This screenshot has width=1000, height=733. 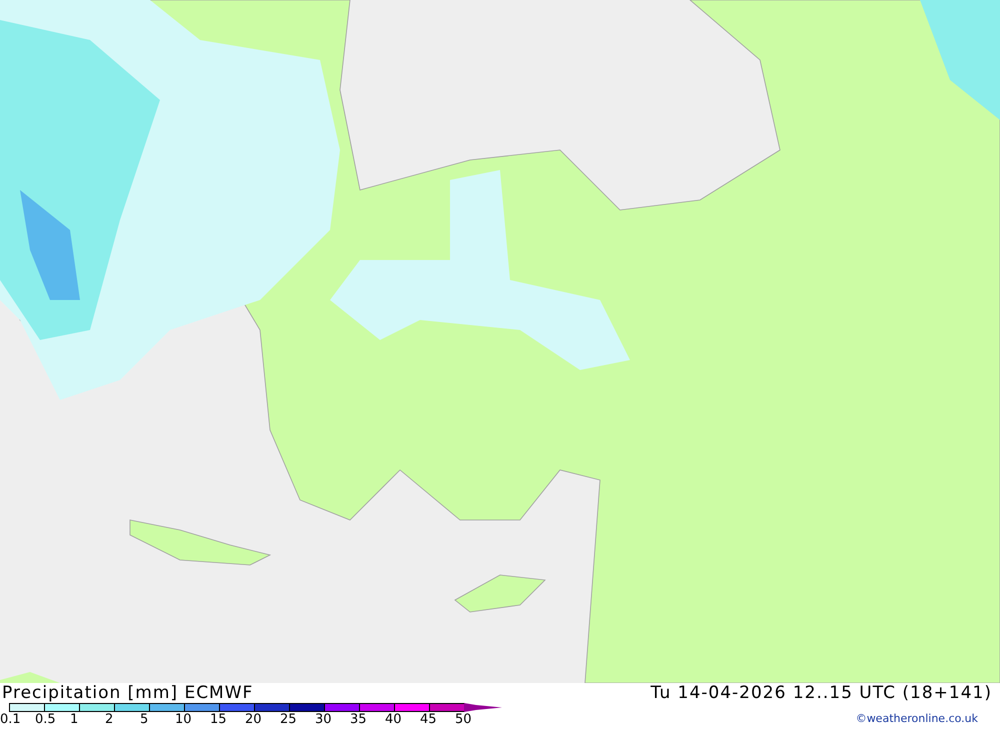 What do you see at coordinates (128, 693) in the screenshot?
I see `chart-title: Precipitation [mm] ECMWF` at bounding box center [128, 693].